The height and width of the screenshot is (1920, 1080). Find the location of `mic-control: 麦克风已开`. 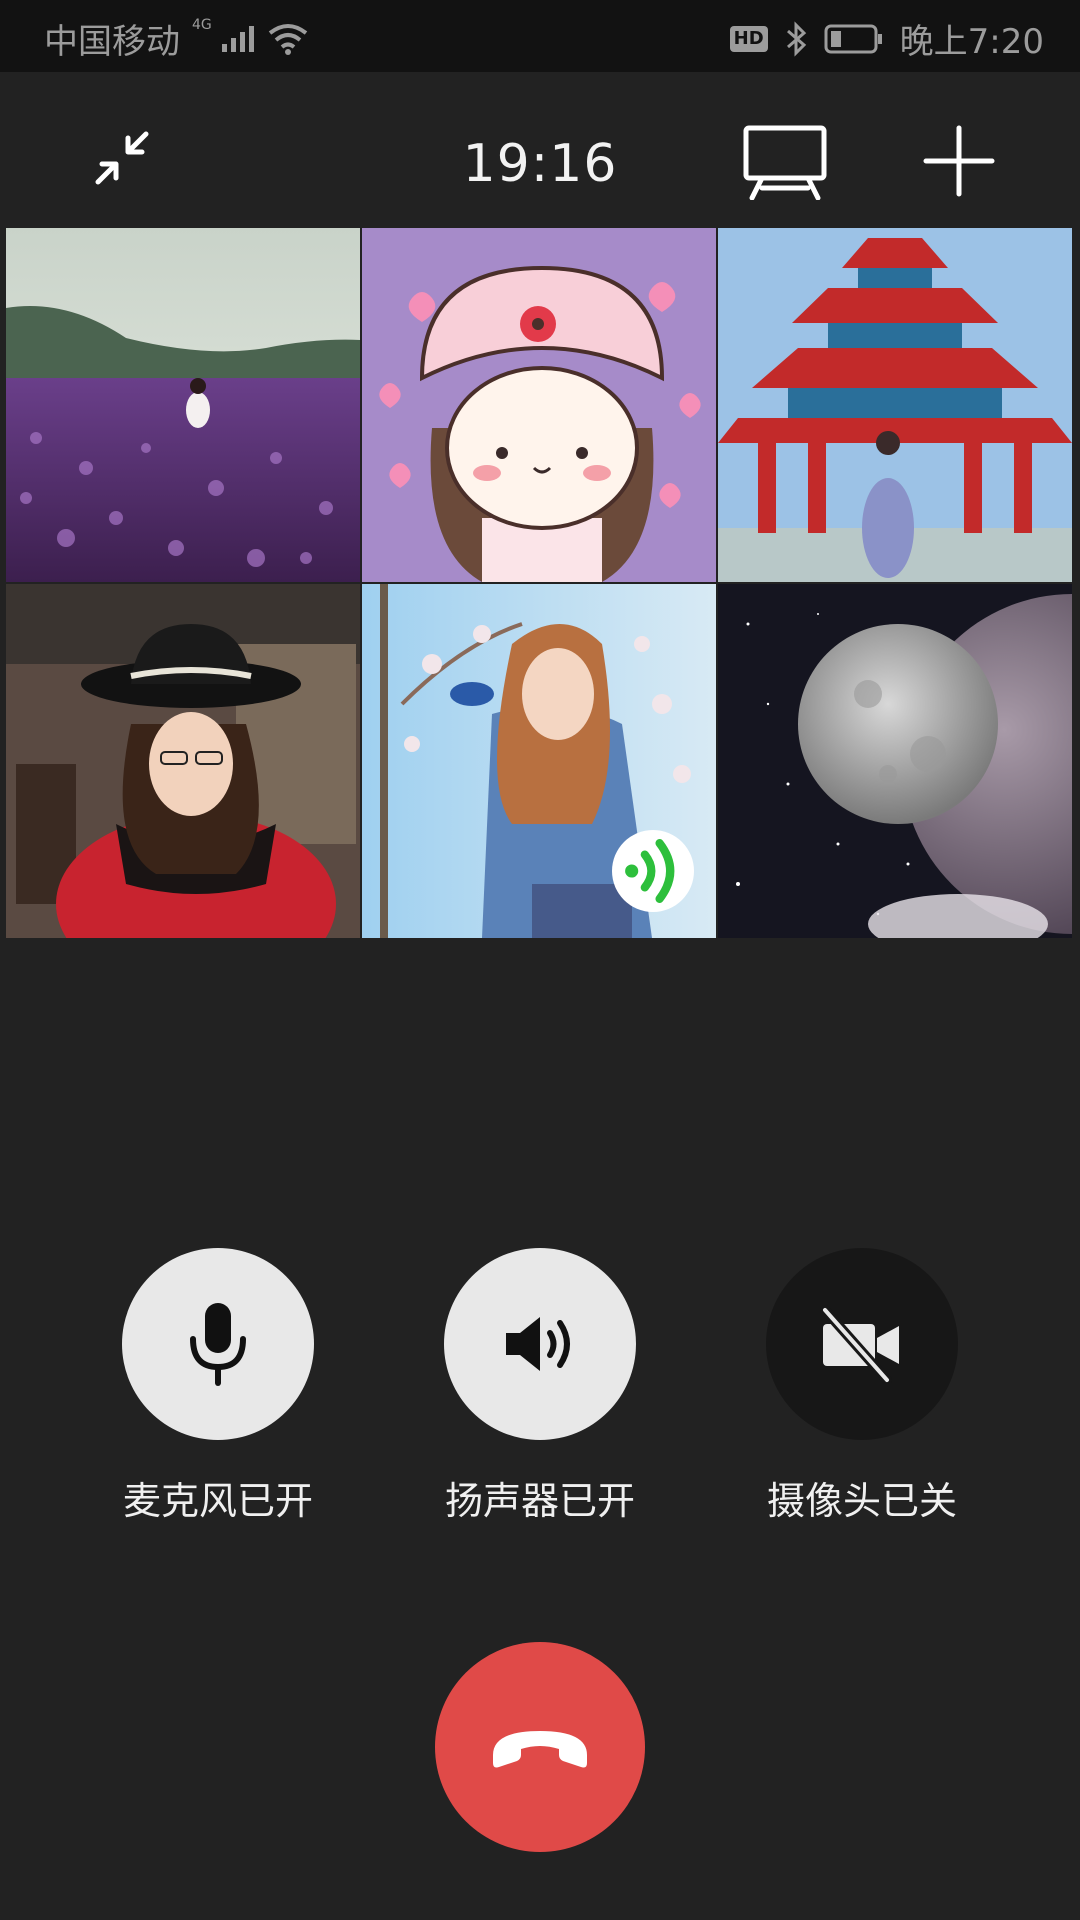

mic-control: 麦克风已开 is located at coordinates (218, 1386).